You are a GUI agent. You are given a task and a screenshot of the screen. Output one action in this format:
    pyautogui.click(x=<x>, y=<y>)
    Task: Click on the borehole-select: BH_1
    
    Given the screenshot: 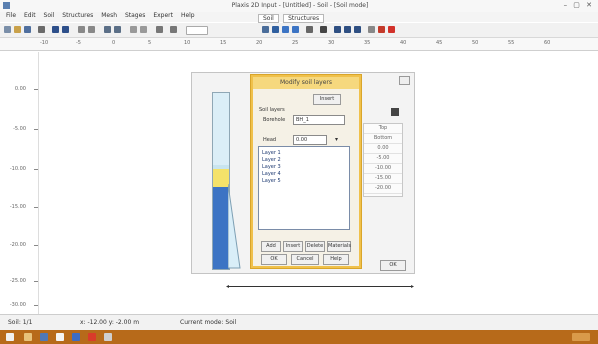 What is the action you would take?
    pyautogui.click(x=319, y=120)
    